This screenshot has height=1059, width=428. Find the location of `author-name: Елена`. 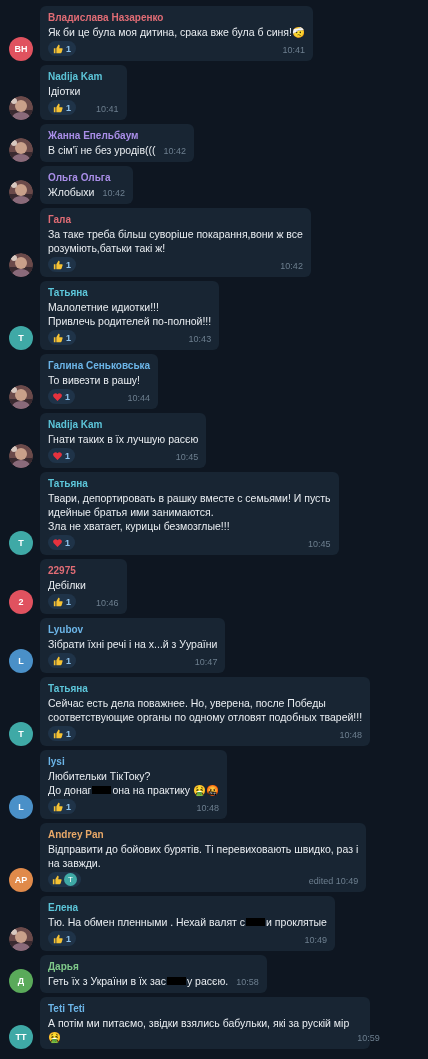

author-name: Елена is located at coordinates (64, 908).